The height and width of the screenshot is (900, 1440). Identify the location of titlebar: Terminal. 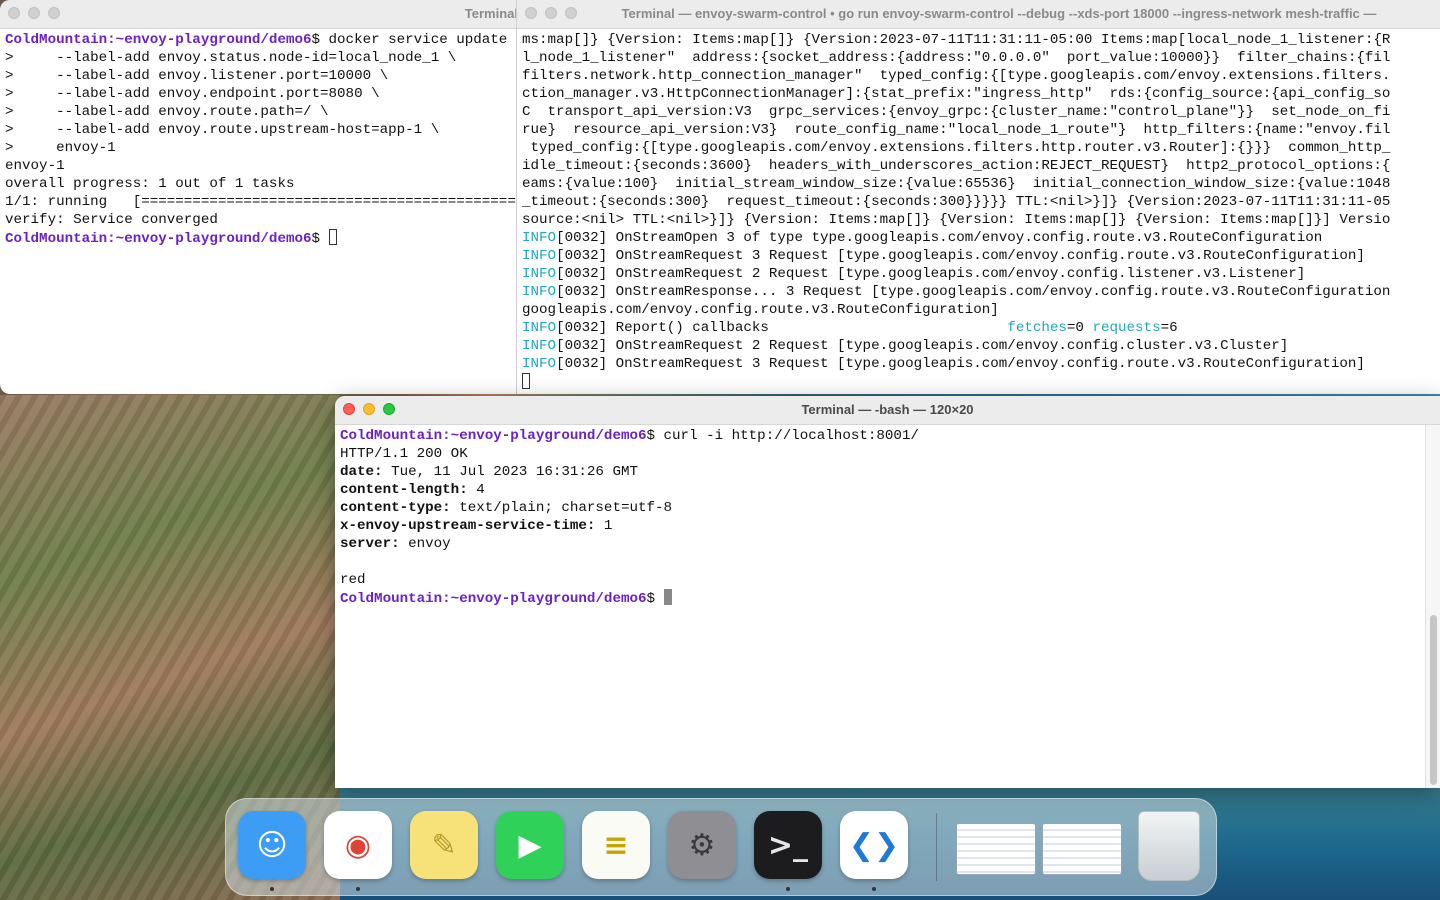
(260, 14).